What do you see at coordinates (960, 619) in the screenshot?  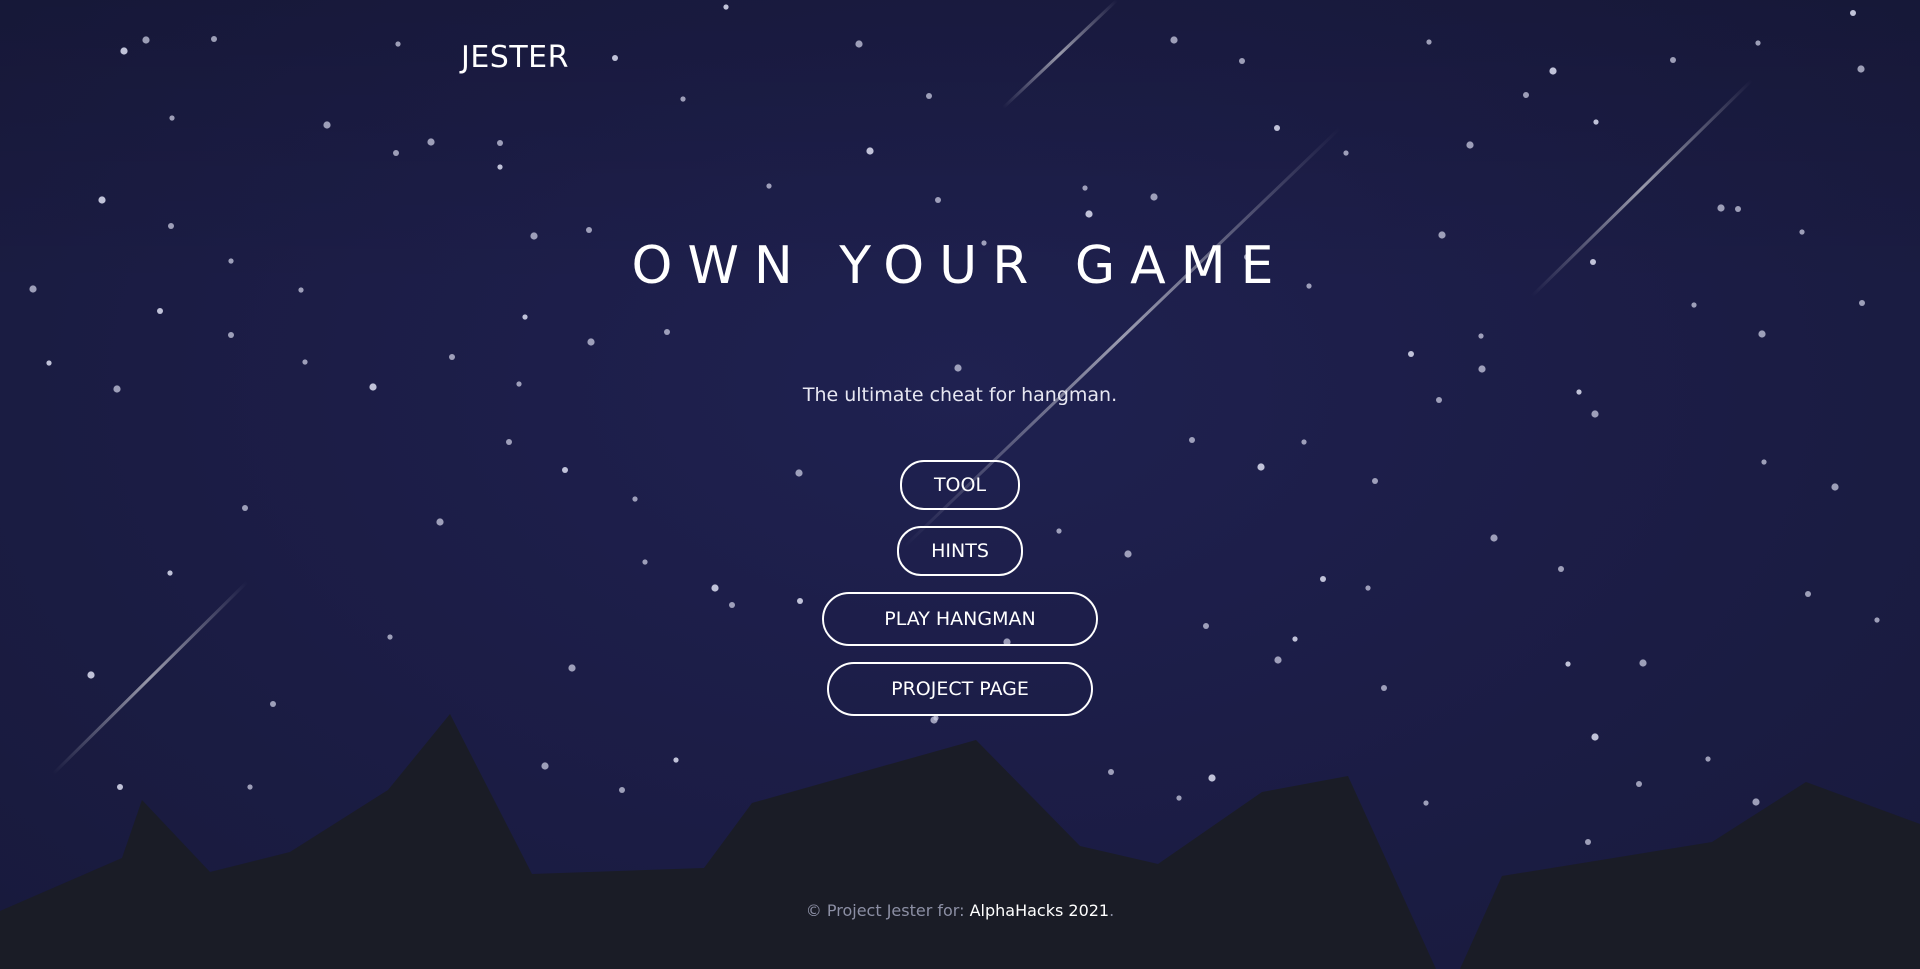 I see `play-hangman-button: PLAY HANGMAN` at bounding box center [960, 619].